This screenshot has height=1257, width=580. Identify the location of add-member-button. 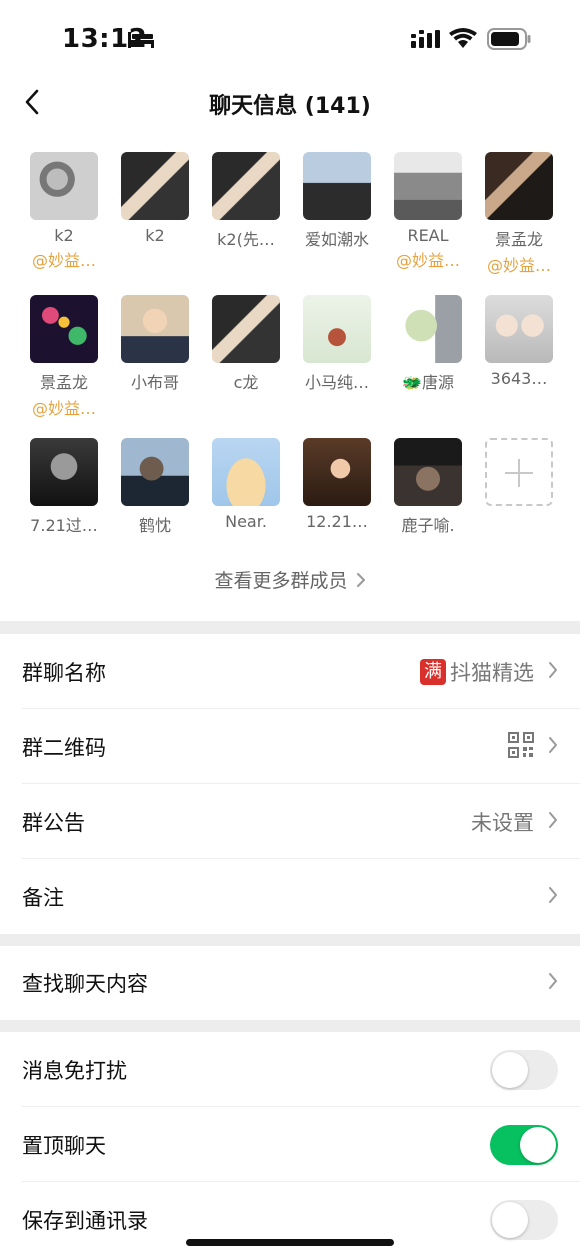
(519, 472).